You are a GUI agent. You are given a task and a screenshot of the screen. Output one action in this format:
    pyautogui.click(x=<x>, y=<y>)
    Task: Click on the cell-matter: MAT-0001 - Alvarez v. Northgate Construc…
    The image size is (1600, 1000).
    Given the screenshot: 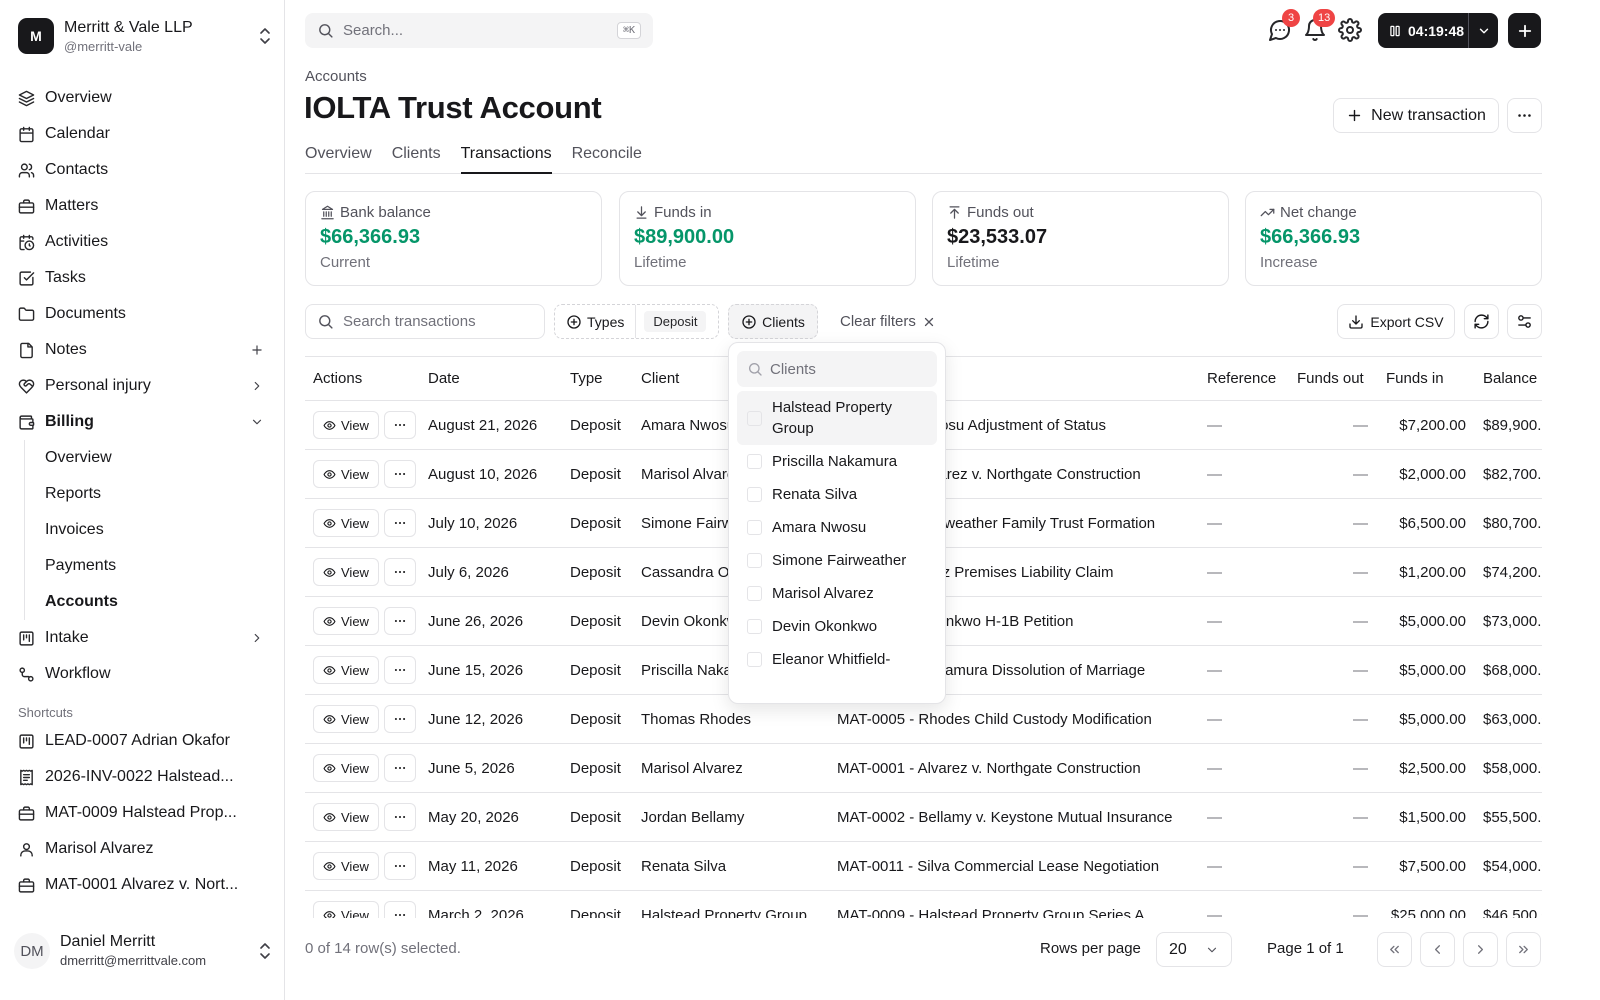 What is the action you would take?
    pyautogui.click(x=1018, y=768)
    